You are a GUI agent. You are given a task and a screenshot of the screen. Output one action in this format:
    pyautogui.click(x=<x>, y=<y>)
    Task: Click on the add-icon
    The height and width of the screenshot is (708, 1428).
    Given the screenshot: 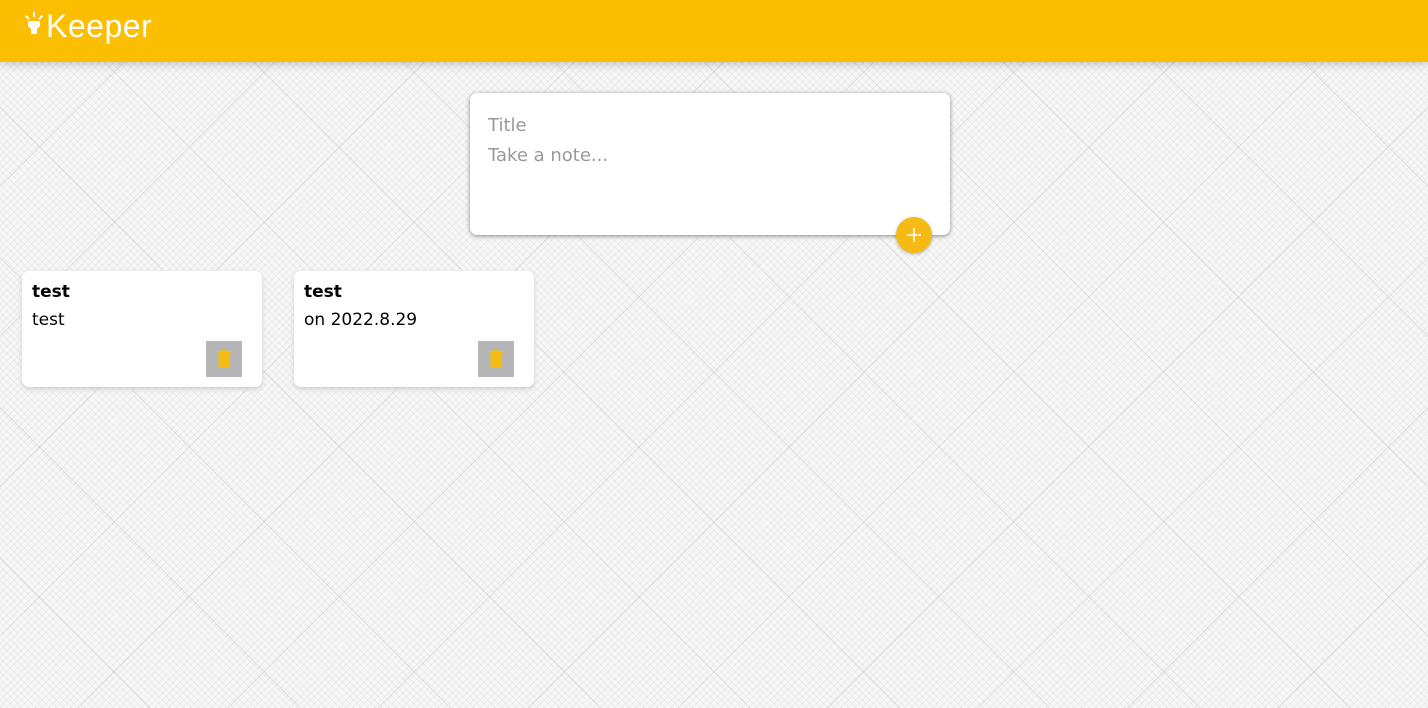 What is the action you would take?
    pyautogui.click(x=914, y=235)
    